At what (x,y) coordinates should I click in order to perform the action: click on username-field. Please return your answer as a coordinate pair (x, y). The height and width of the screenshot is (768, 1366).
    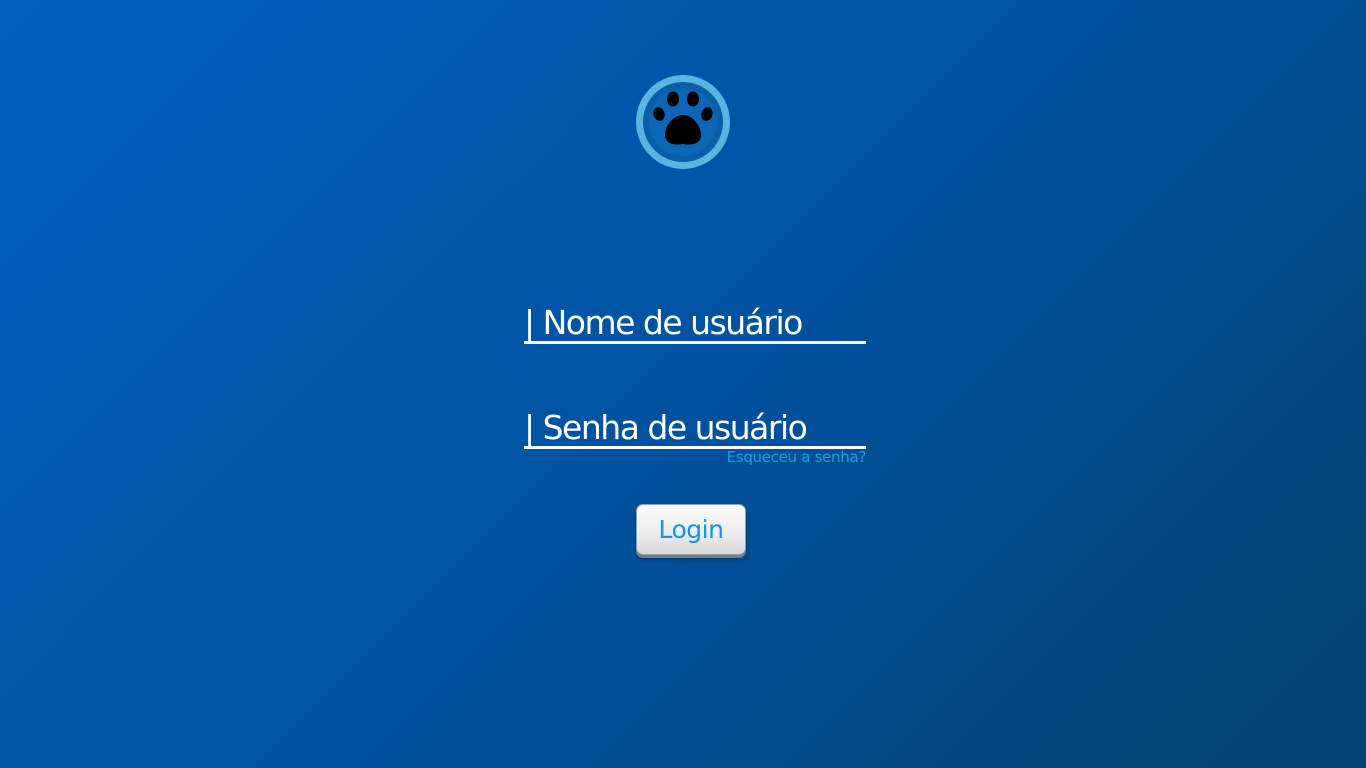
    Looking at the image, I should click on (695, 324).